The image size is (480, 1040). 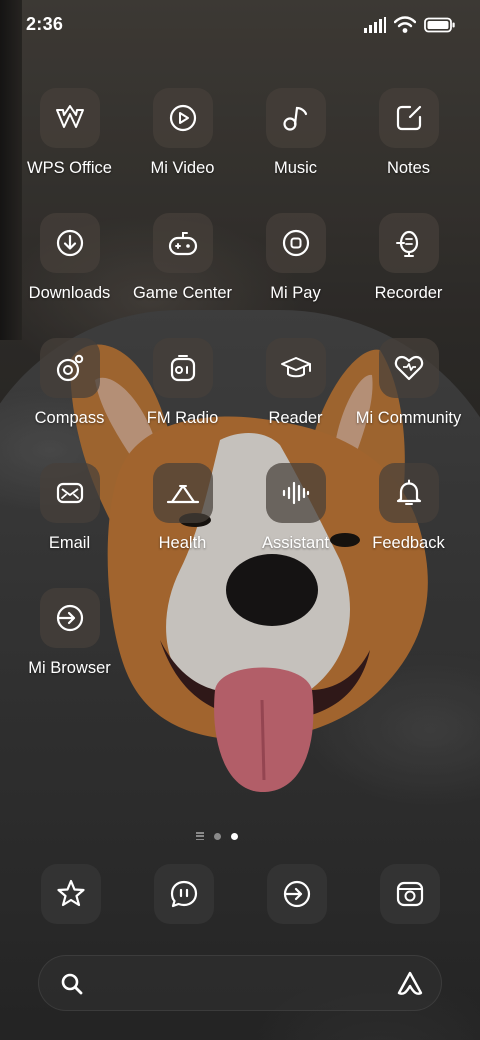 What do you see at coordinates (69, 668) in the screenshot?
I see `app-label: Mi Browser` at bounding box center [69, 668].